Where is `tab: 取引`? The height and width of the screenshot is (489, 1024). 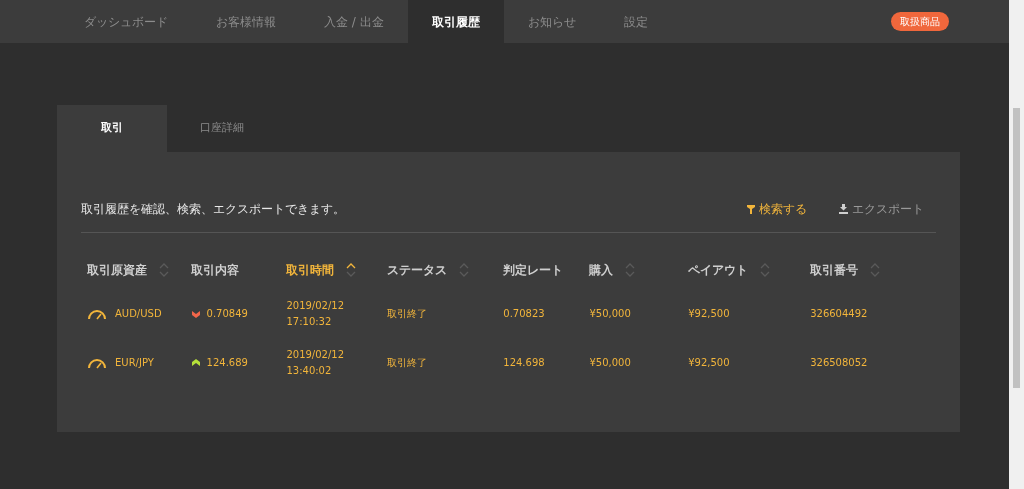 tab: 取引 is located at coordinates (112, 128).